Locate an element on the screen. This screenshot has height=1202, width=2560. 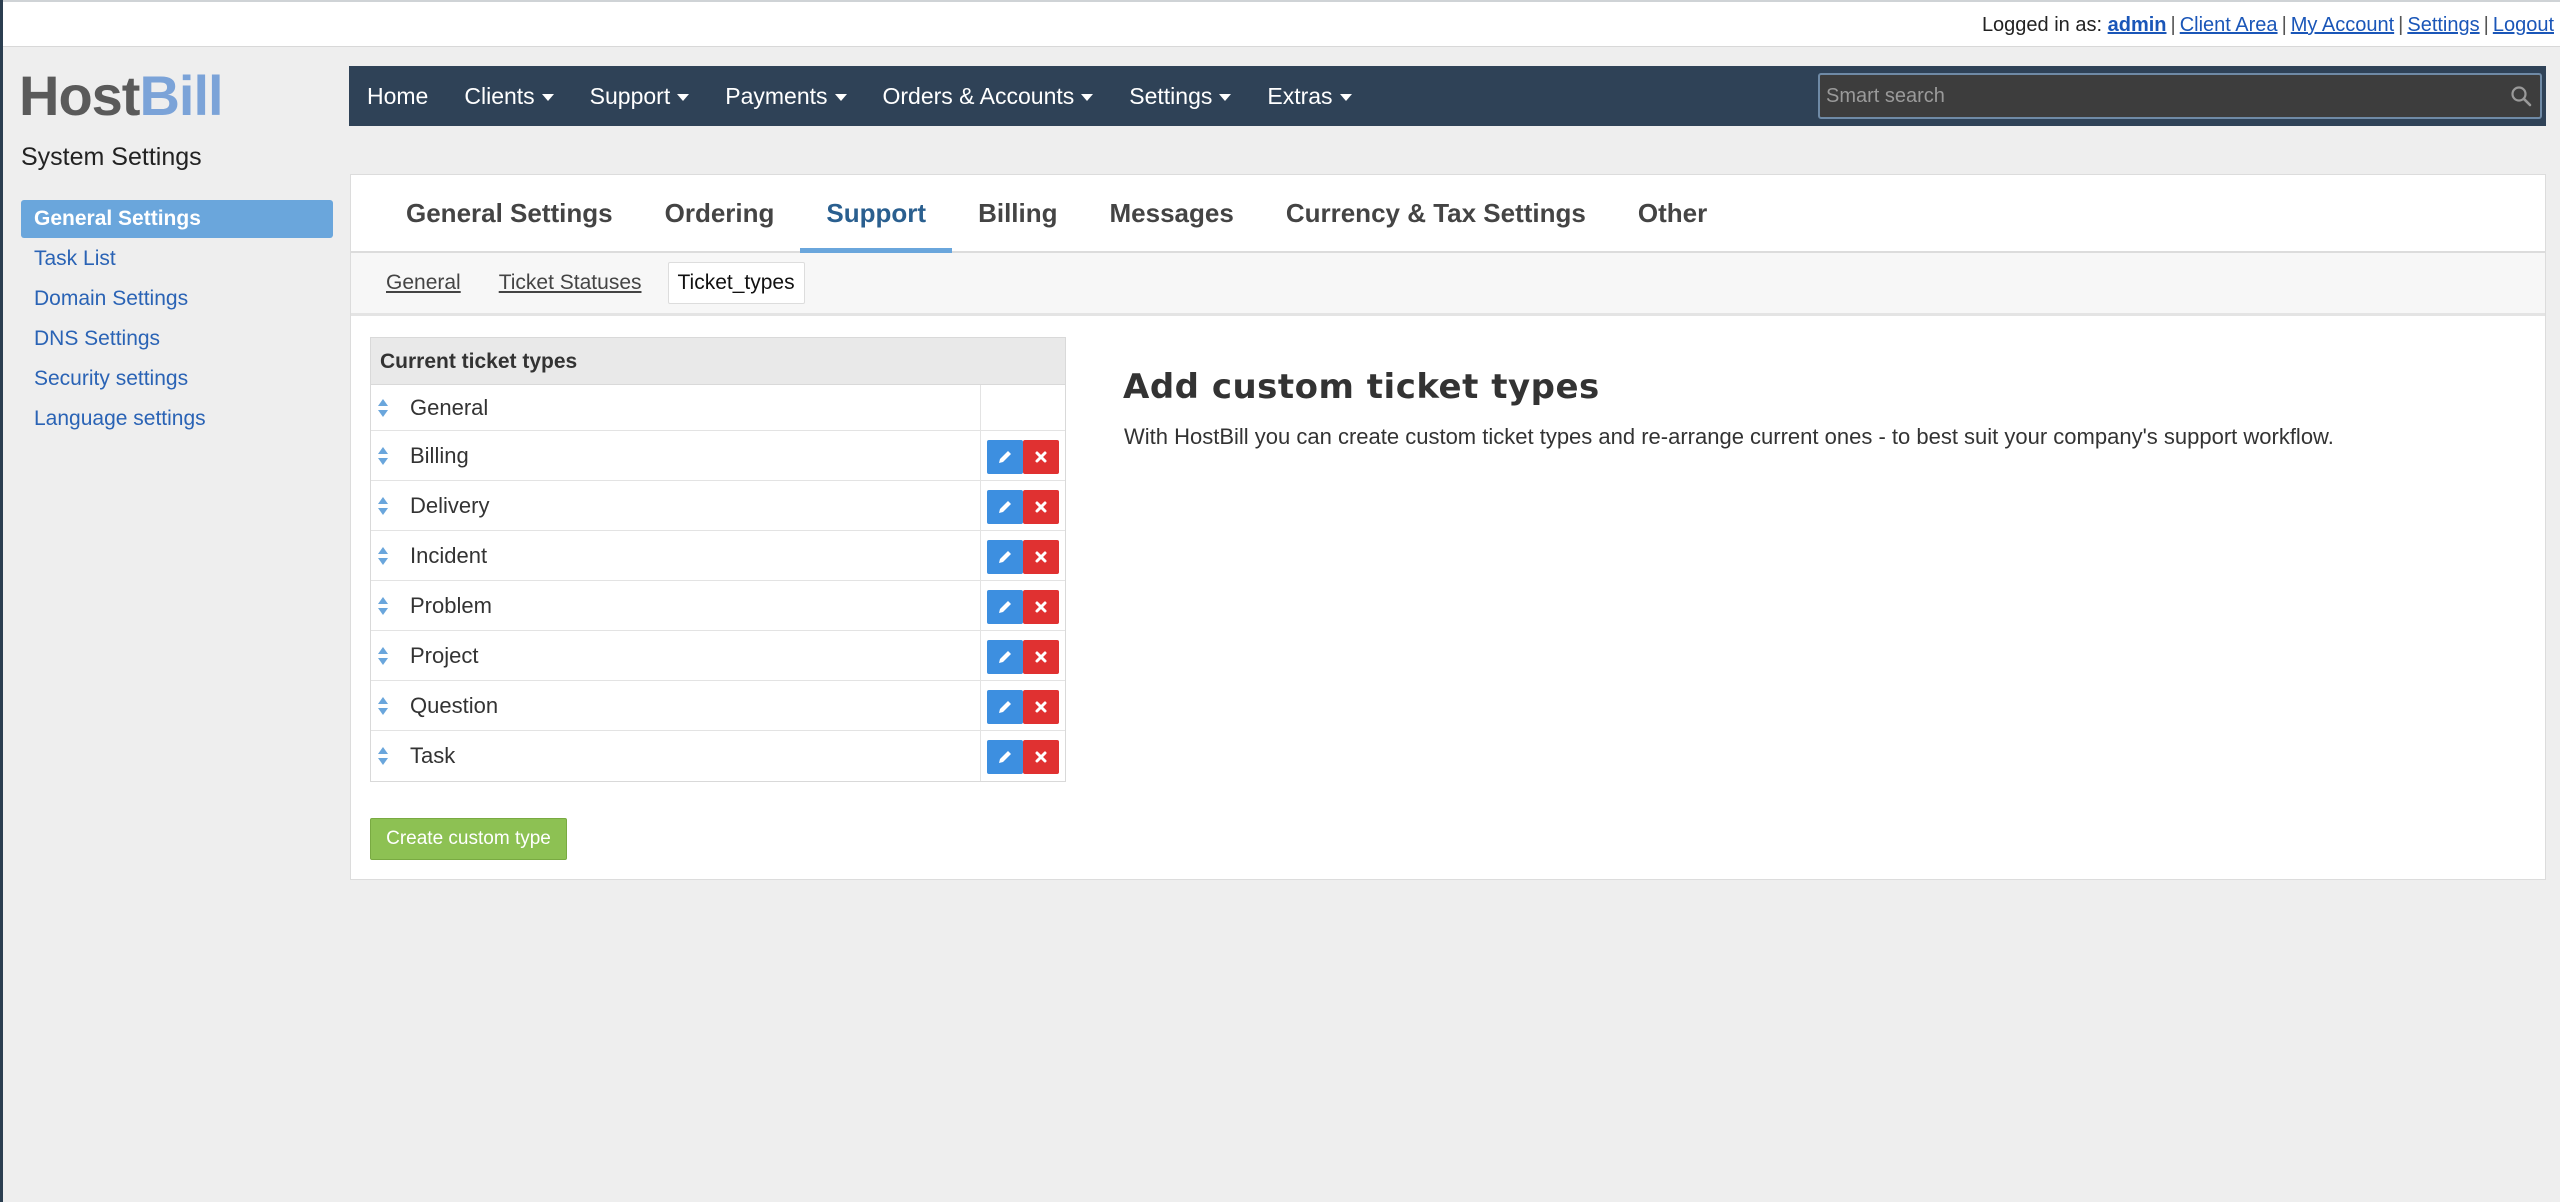
logout-link: Logout is located at coordinates (2523, 25).